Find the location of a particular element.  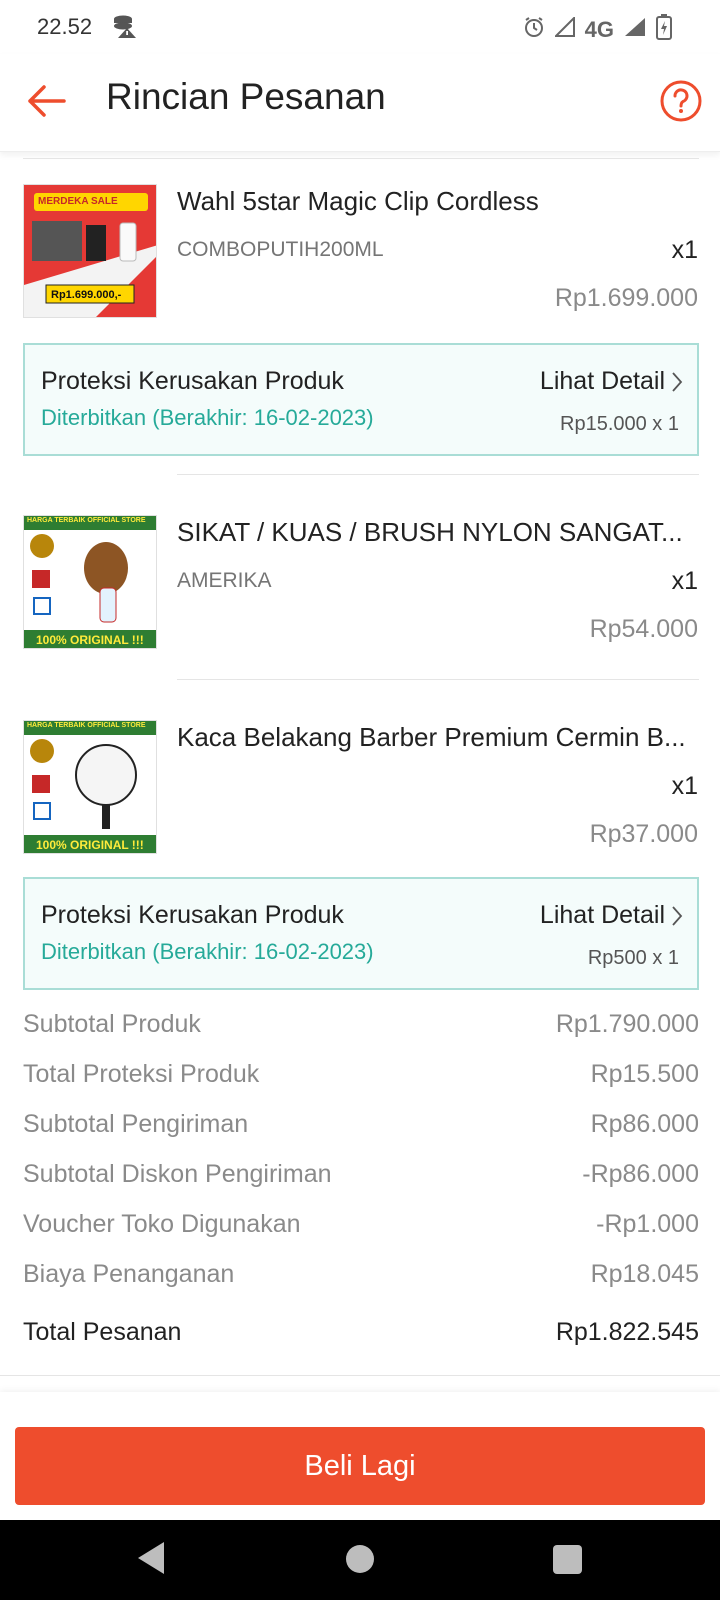

summary-value: -Rp86.000 is located at coordinates (640, 1174).